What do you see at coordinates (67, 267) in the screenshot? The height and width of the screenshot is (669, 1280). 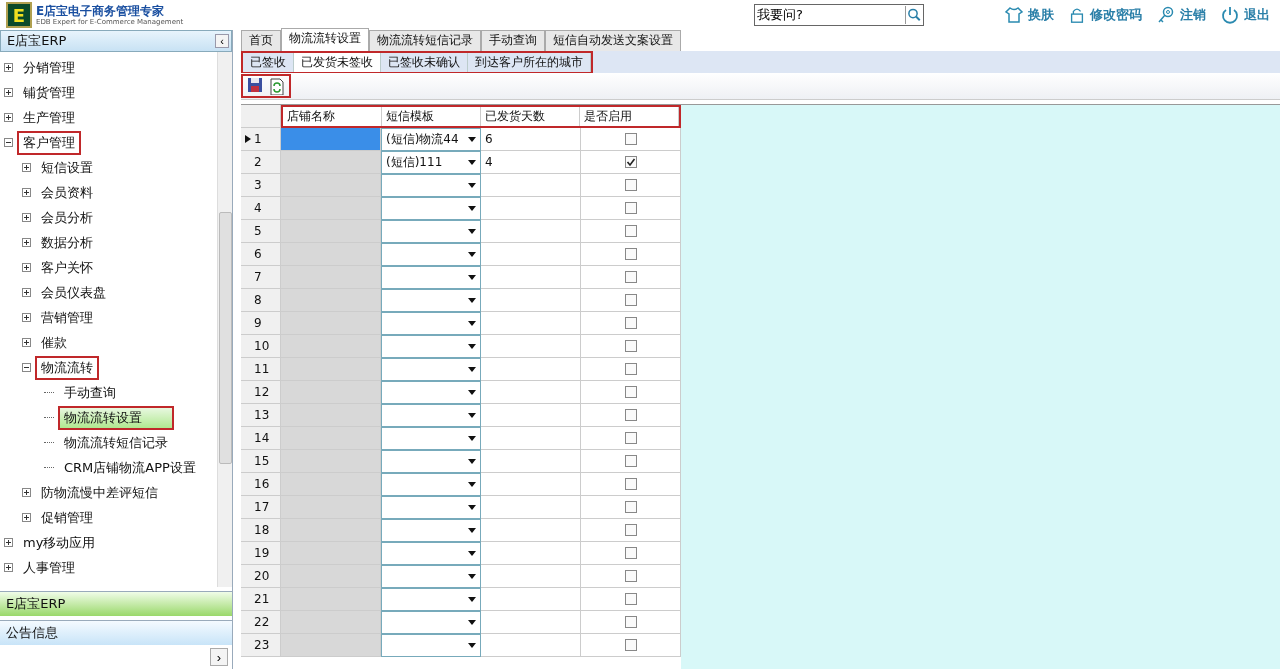 I see `tree-item: 客户关怀` at bounding box center [67, 267].